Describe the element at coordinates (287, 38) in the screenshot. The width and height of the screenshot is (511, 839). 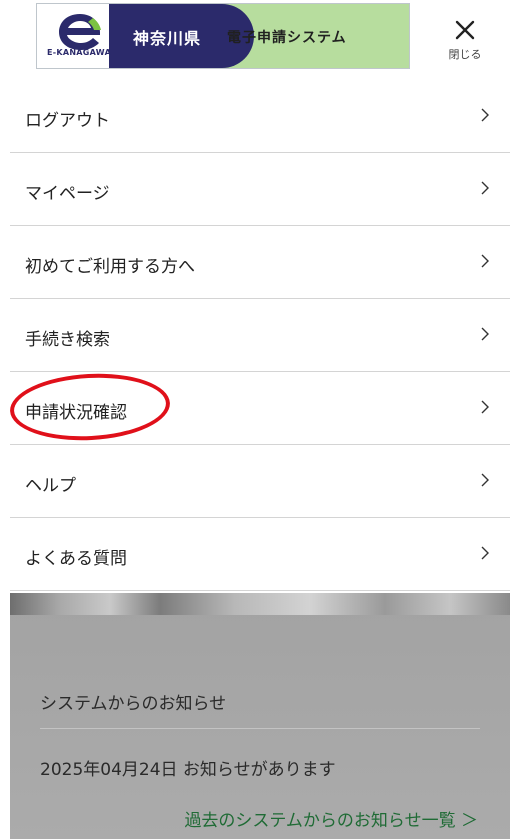
I see `logo-system-text: 電子申請システム` at that location.